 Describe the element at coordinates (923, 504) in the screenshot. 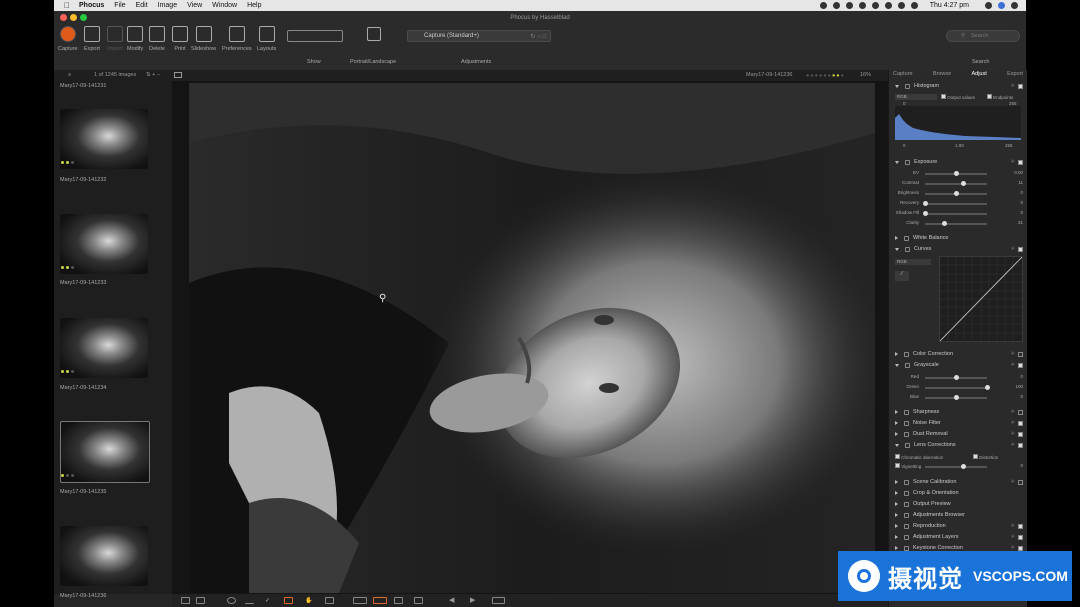

I see `section-output-preview: Output Preview` at that location.